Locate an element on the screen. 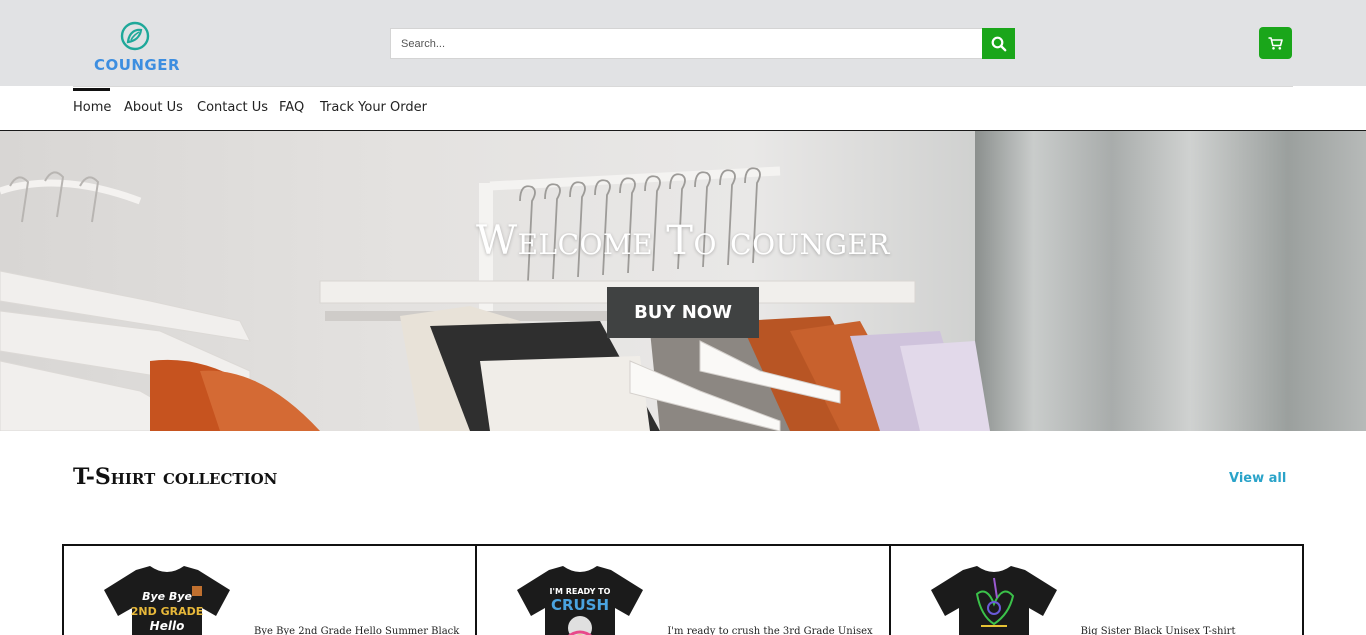 This screenshot has height=635, width=1366. nav-item-faq: FAQ is located at coordinates (291, 107).